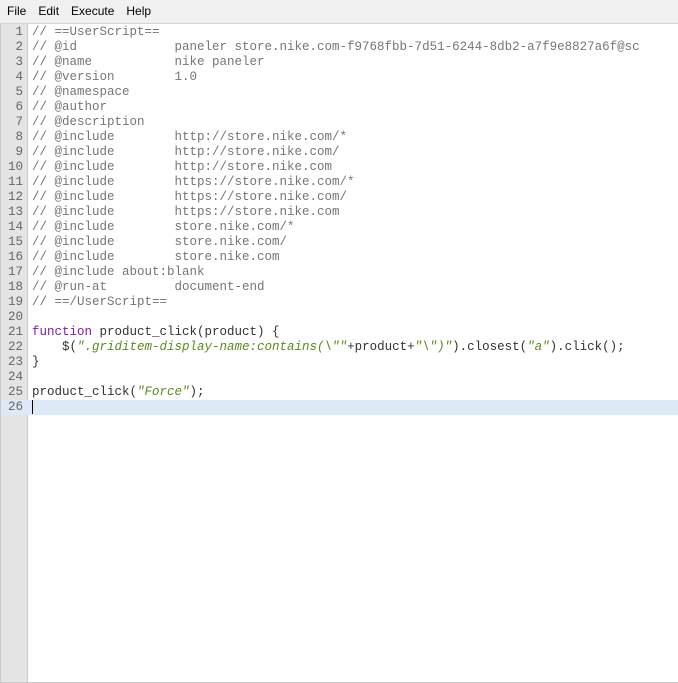 This screenshot has height=683, width=678. I want to click on line-number: 18, so click(15, 287).